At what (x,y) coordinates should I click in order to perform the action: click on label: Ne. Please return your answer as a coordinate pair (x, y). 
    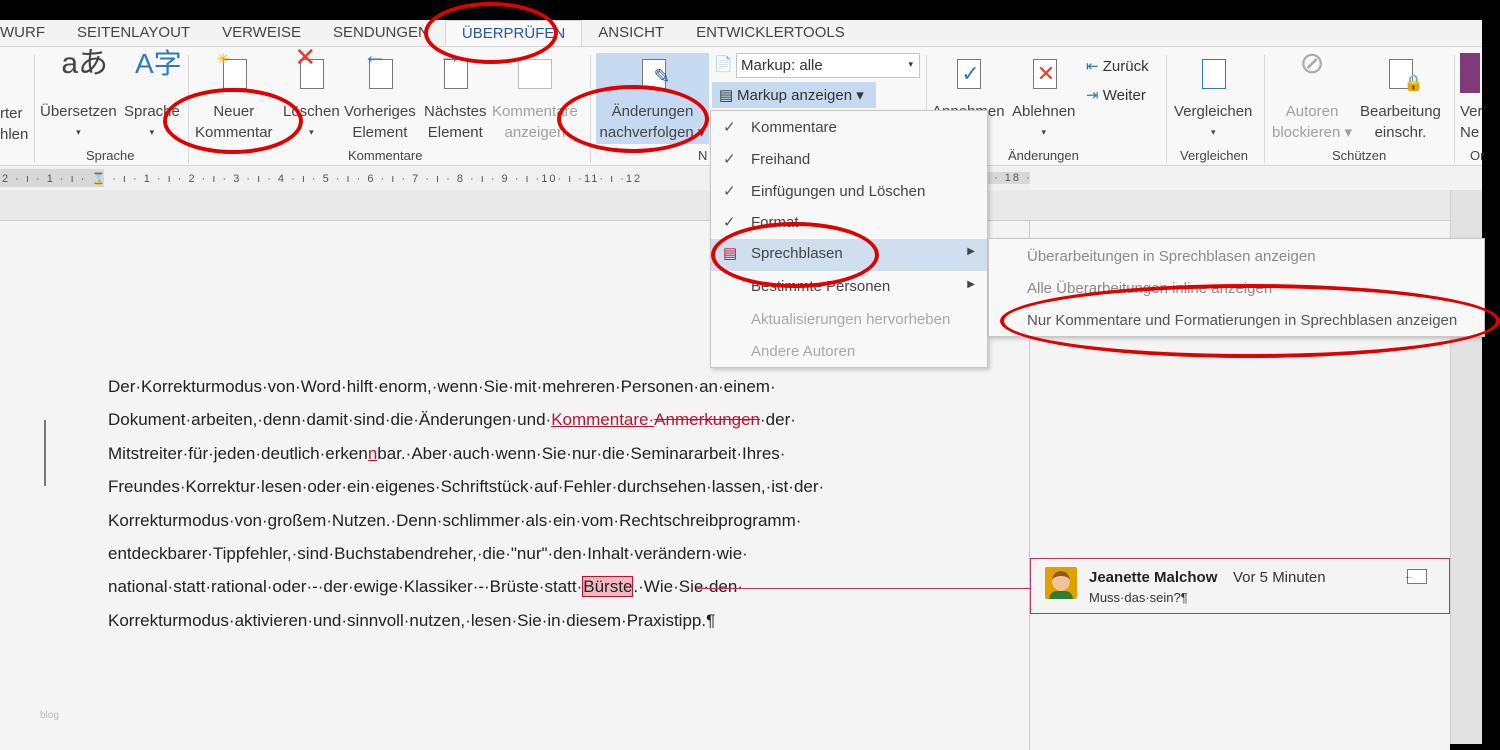
    Looking at the image, I should click on (1470, 132).